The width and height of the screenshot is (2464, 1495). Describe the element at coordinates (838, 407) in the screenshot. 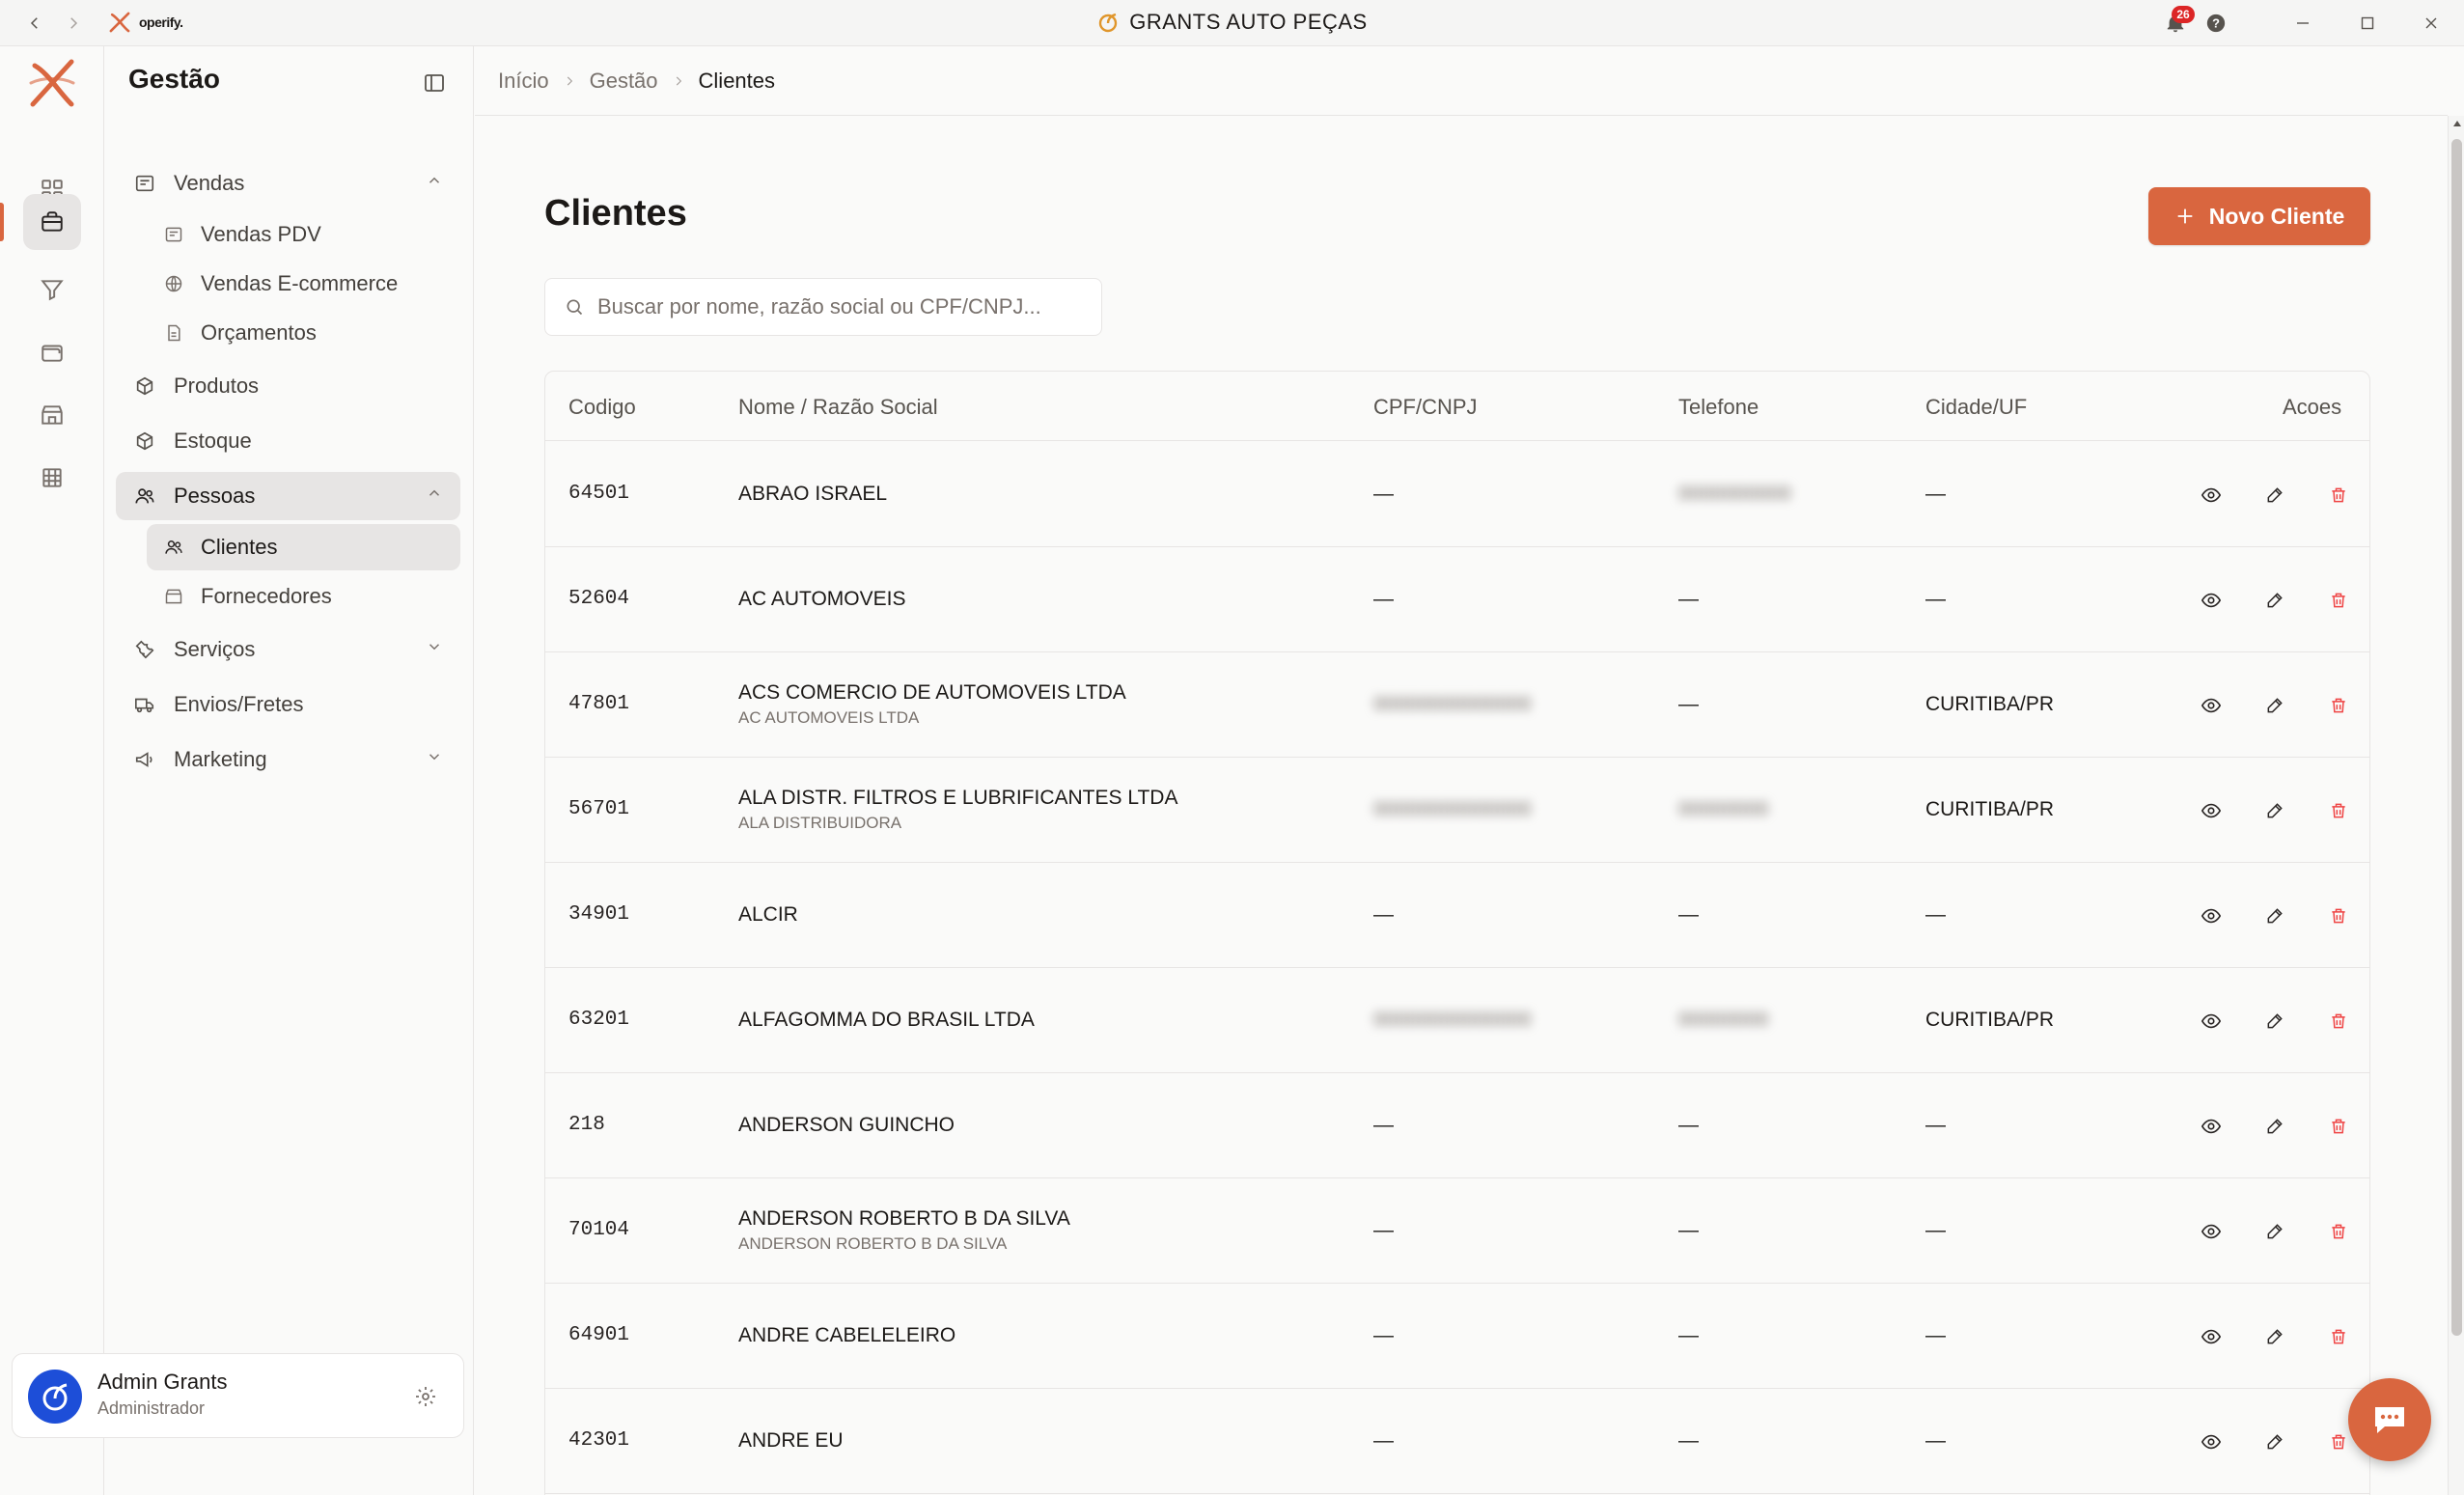

I see `column-header-nome: Nome / Razão Social` at that location.